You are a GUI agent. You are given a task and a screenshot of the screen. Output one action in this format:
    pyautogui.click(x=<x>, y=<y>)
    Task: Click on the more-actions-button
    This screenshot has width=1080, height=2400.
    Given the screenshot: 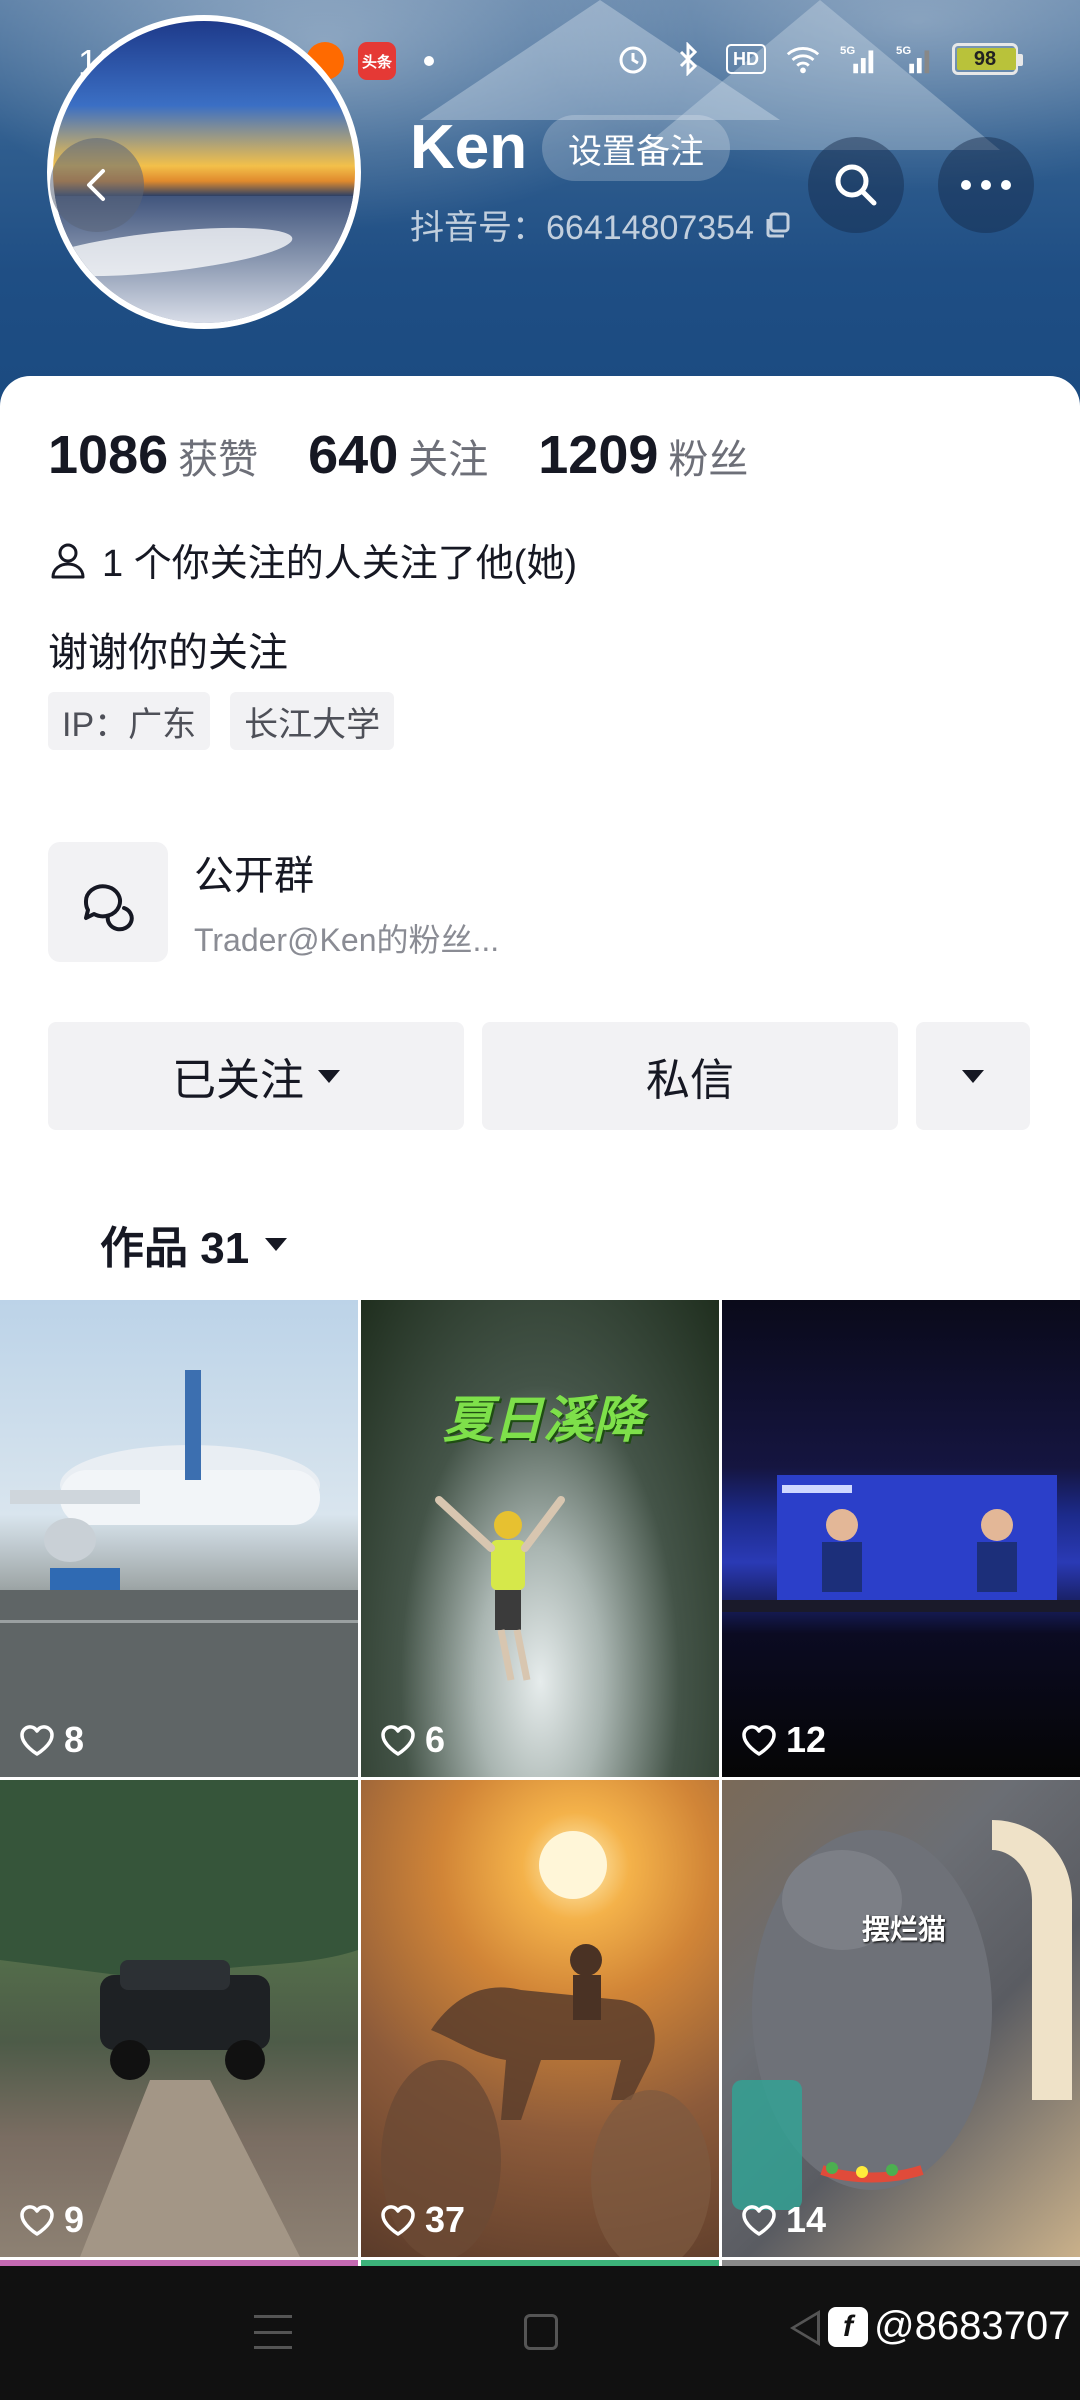 What is the action you would take?
    pyautogui.click(x=973, y=1076)
    